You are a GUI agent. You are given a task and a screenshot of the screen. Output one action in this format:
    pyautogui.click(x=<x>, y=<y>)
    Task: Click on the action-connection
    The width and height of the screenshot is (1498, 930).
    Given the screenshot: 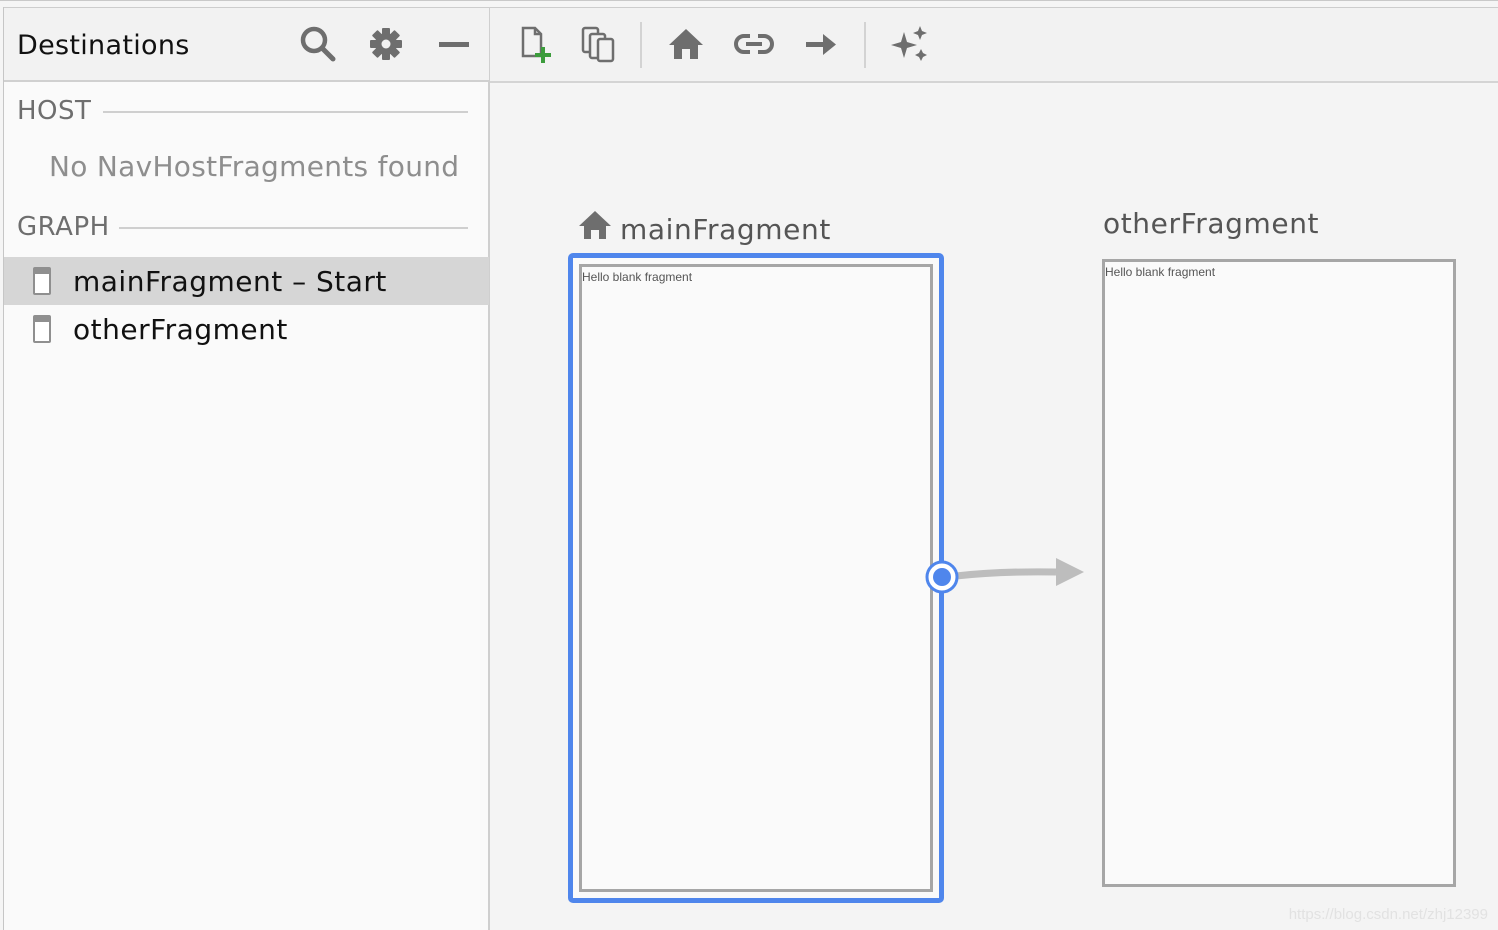 What is the action you would take?
    pyautogui.click(x=1005, y=580)
    